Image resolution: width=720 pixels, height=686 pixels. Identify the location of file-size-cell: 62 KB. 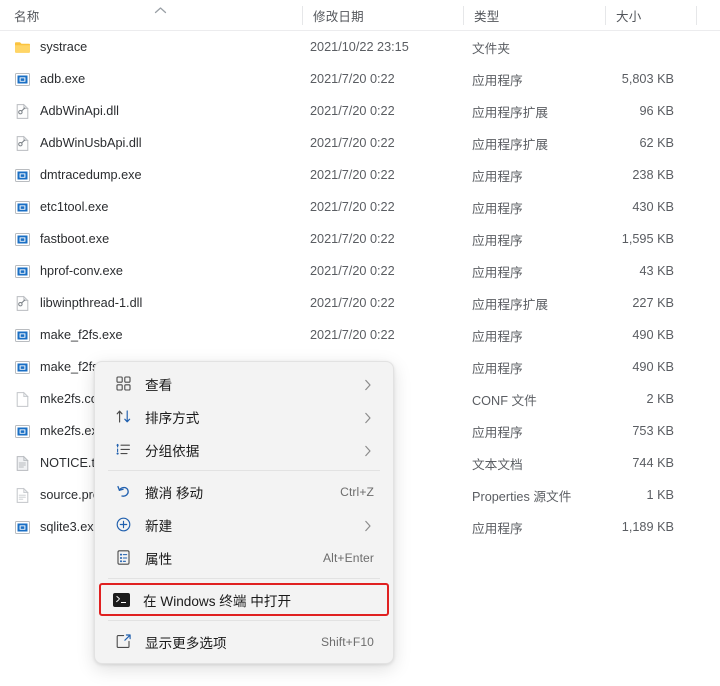
(656, 143).